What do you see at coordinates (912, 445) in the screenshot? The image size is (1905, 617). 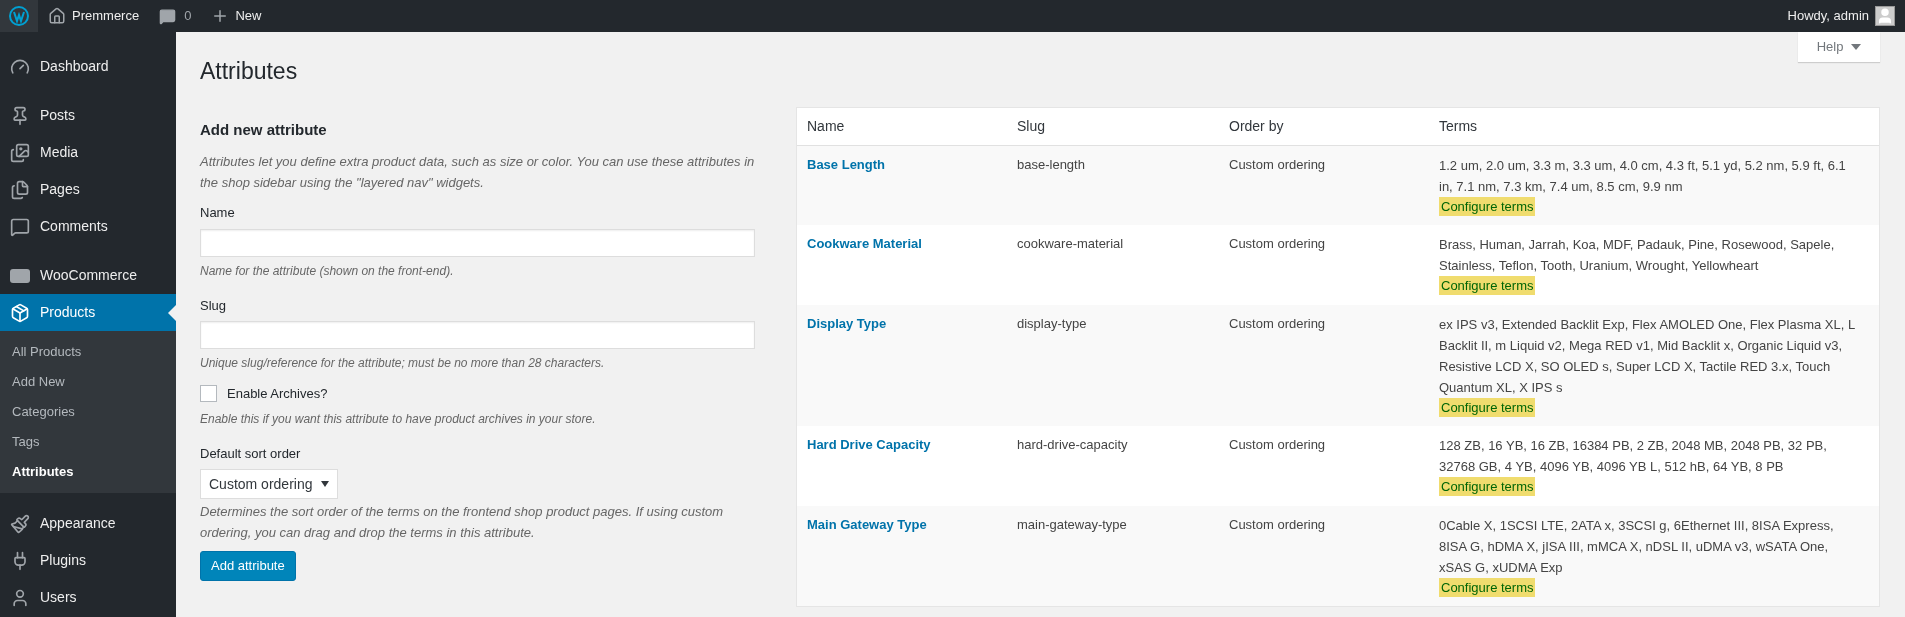 I see `attribute-name-link: Hard Drive Capacity` at bounding box center [912, 445].